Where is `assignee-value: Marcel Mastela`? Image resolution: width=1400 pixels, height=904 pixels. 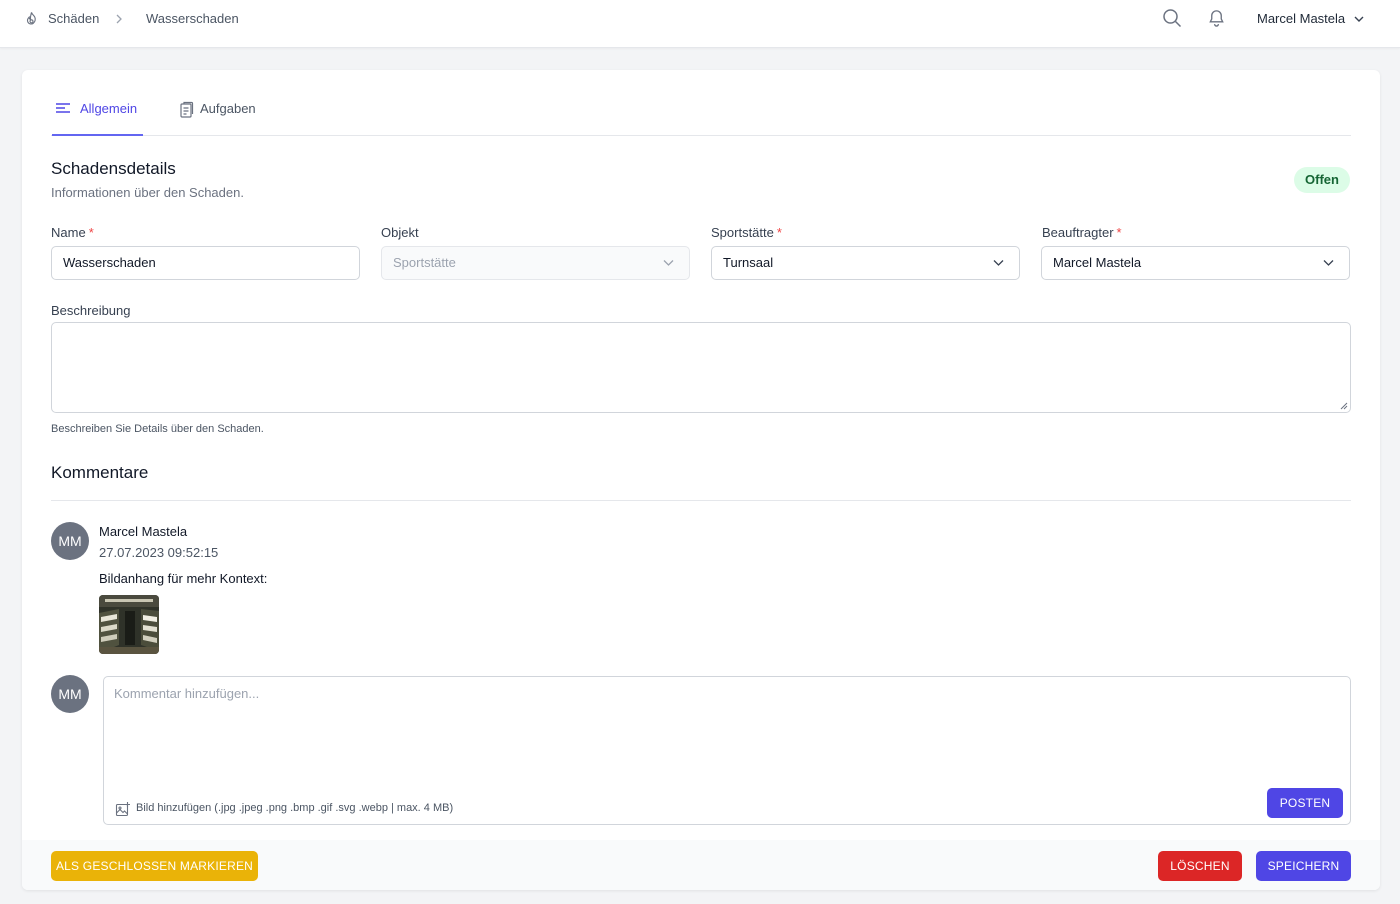 assignee-value: Marcel Mastela is located at coordinates (1097, 262).